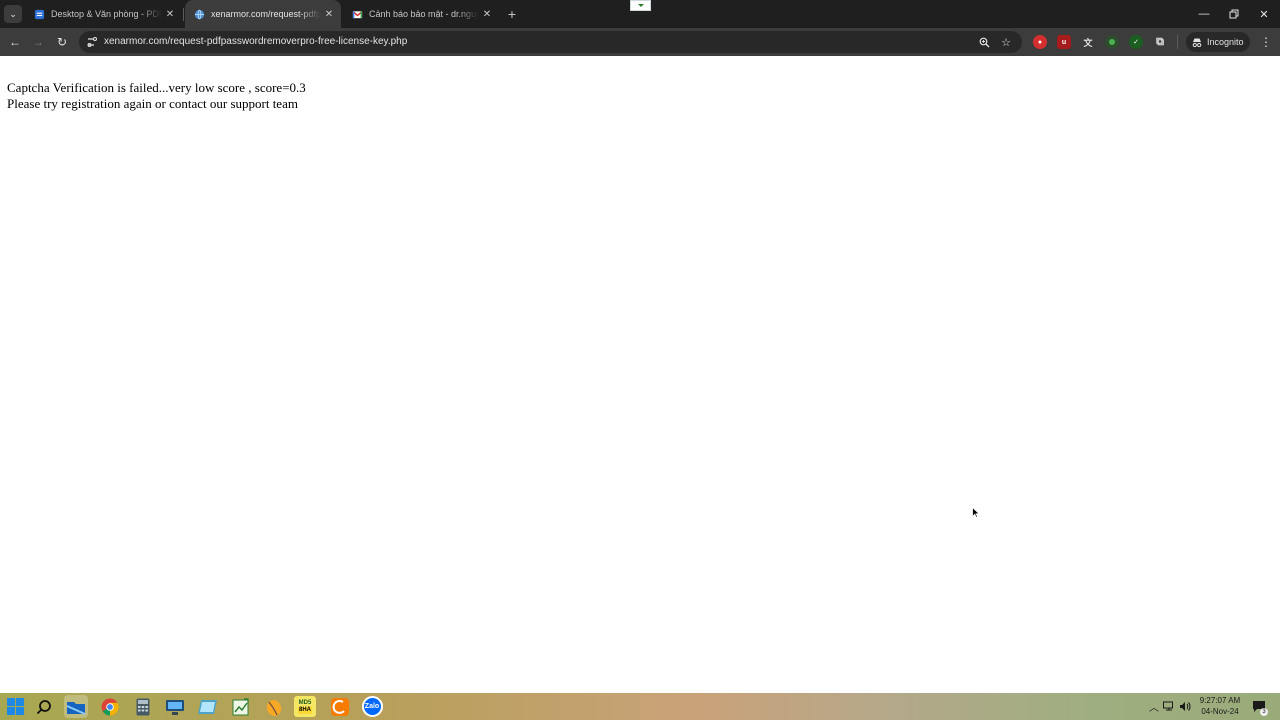 This screenshot has height=720, width=1280. Describe the element at coordinates (39, 14) in the screenshot. I see `blue-doc-icon` at that location.